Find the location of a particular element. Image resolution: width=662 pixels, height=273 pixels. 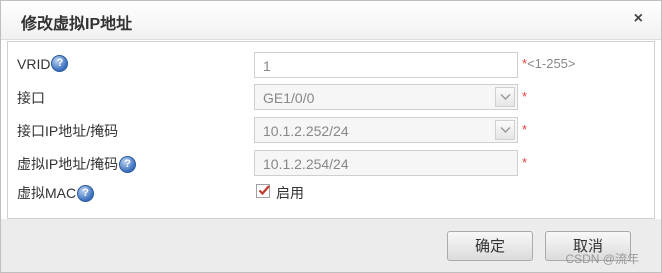

vrid-range-hint: <1-255> is located at coordinates (551, 63).